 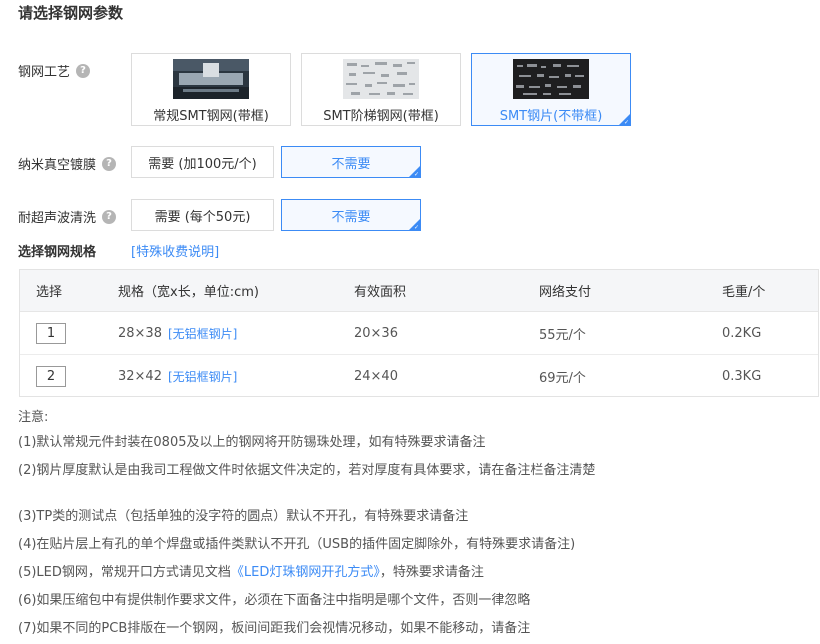 What do you see at coordinates (33, 417) in the screenshot?
I see `notes-title: 注意:` at bounding box center [33, 417].